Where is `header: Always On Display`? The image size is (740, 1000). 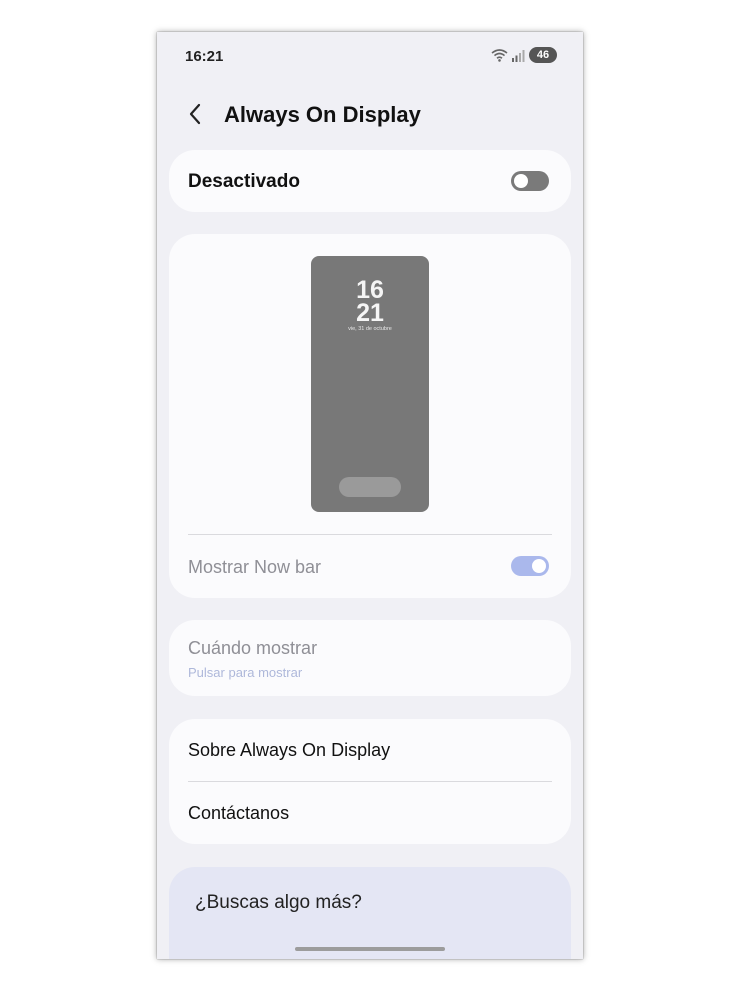 header: Always On Display is located at coordinates (370, 114).